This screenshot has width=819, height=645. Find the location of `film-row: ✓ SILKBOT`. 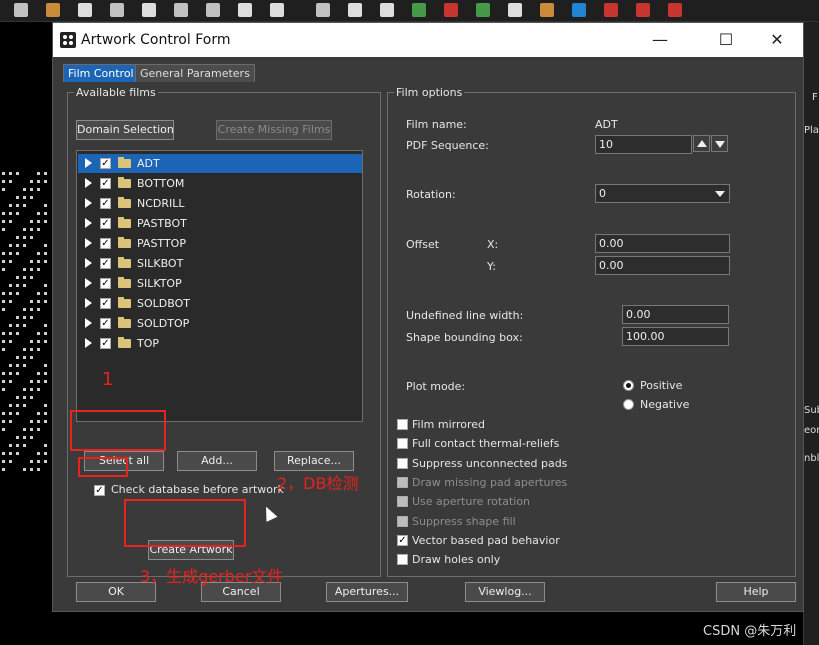

film-row: ✓ SILKBOT is located at coordinates (220, 263).